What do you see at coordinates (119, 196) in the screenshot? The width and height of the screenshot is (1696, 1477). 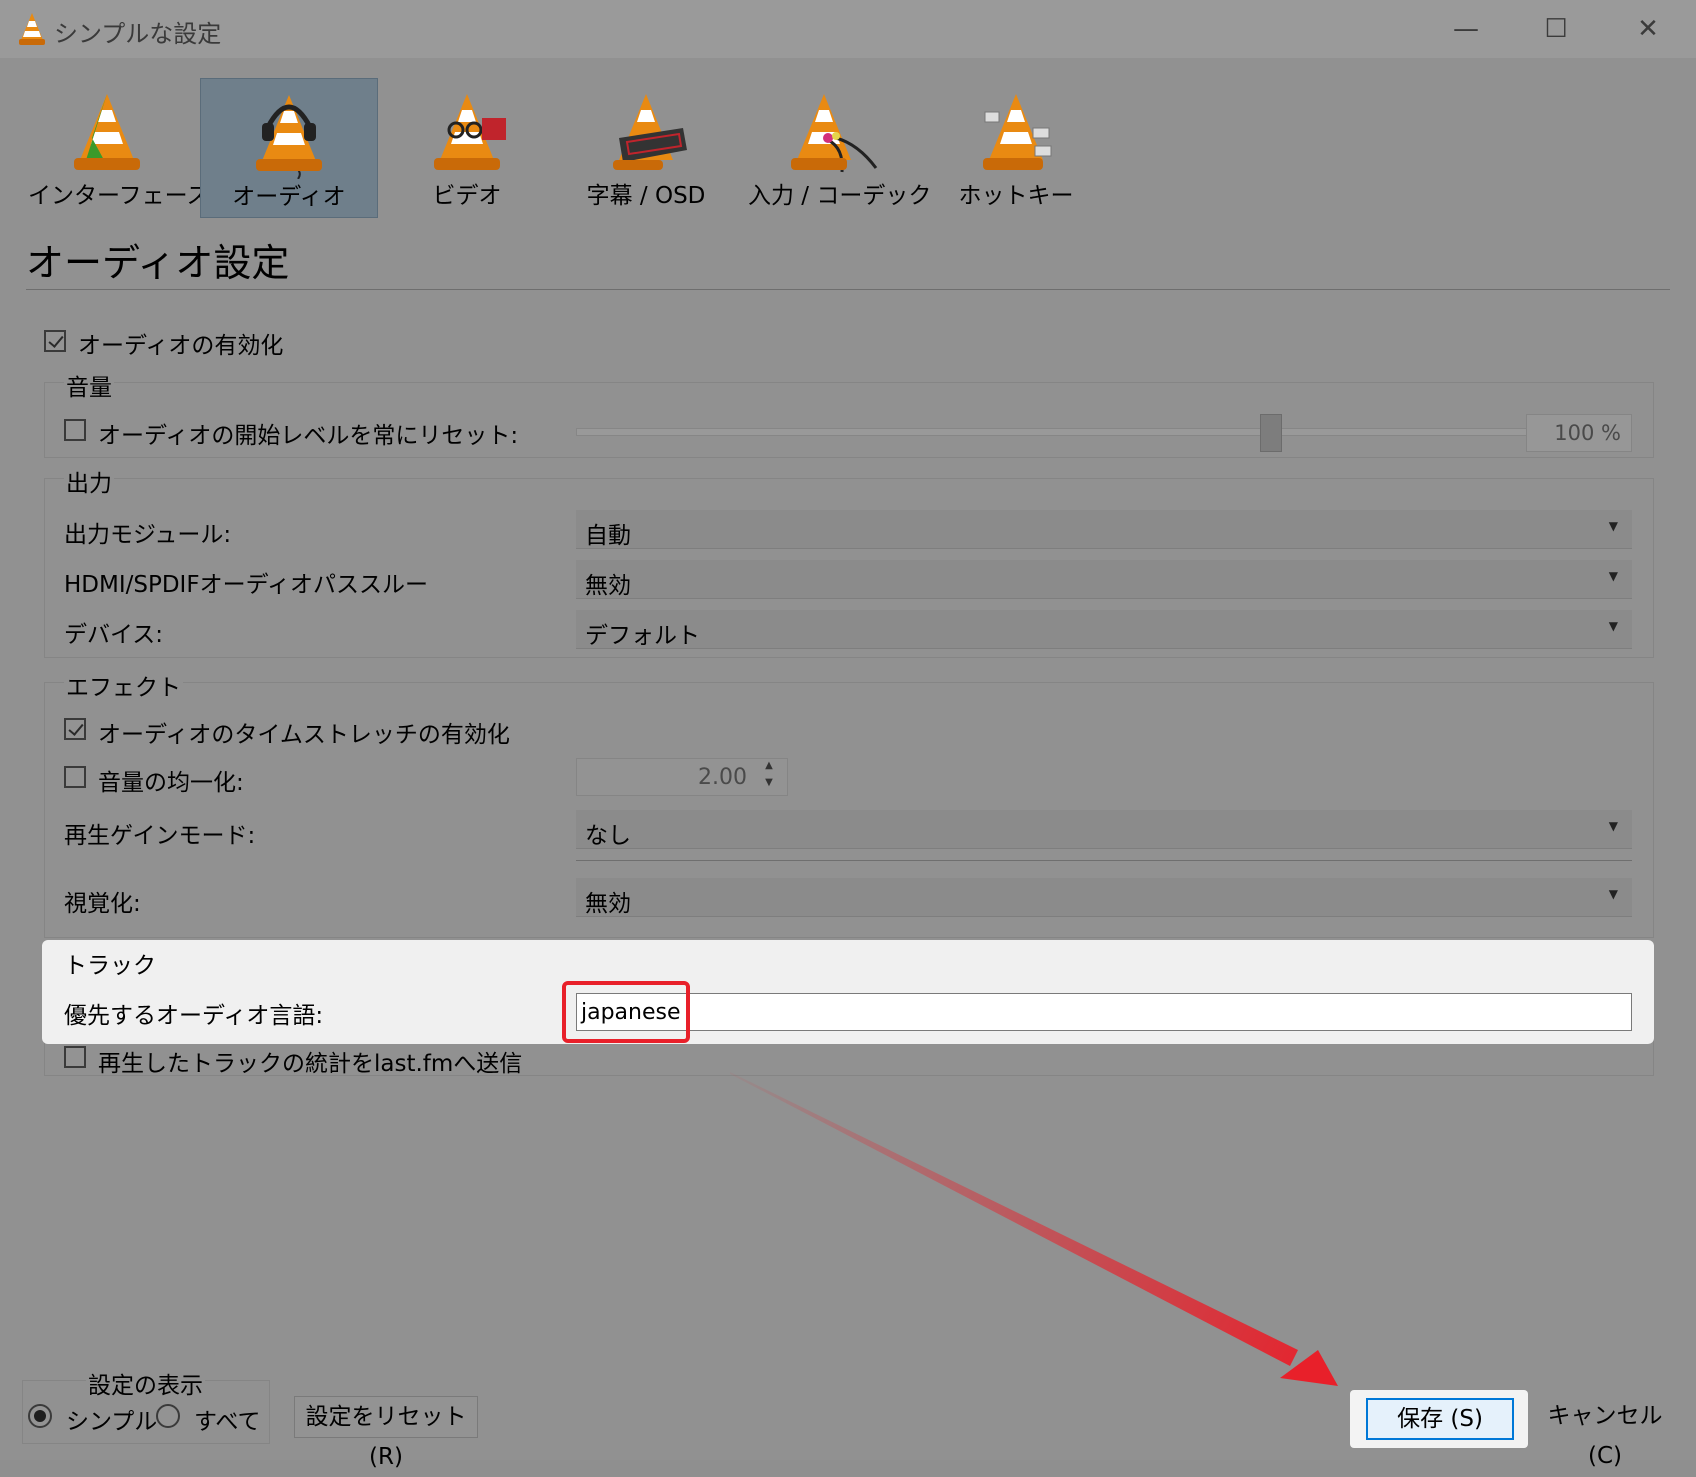 I see `category-label: インターフェース` at bounding box center [119, 196].